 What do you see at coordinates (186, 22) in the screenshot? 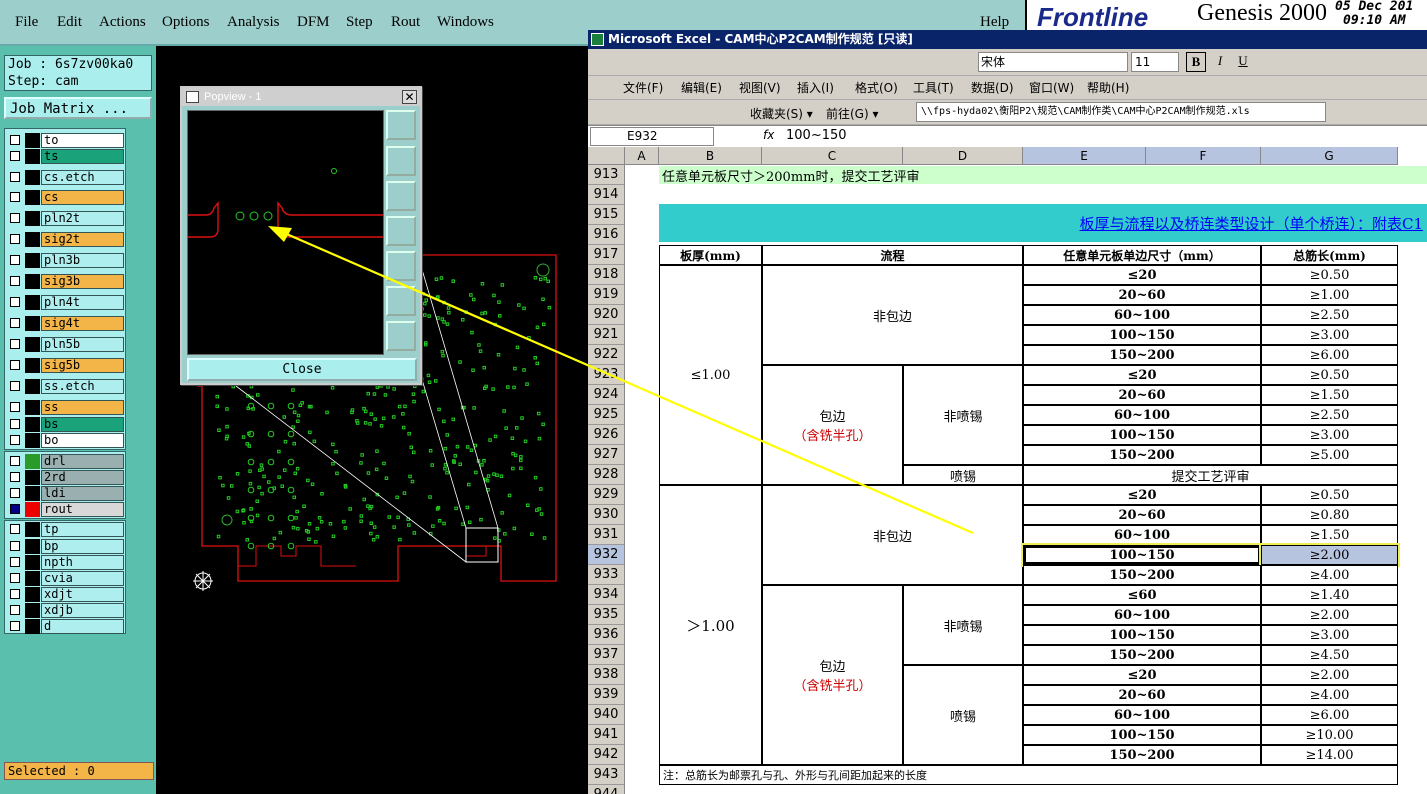
I see `menu-options: Options` at bounding box center [186, 22].